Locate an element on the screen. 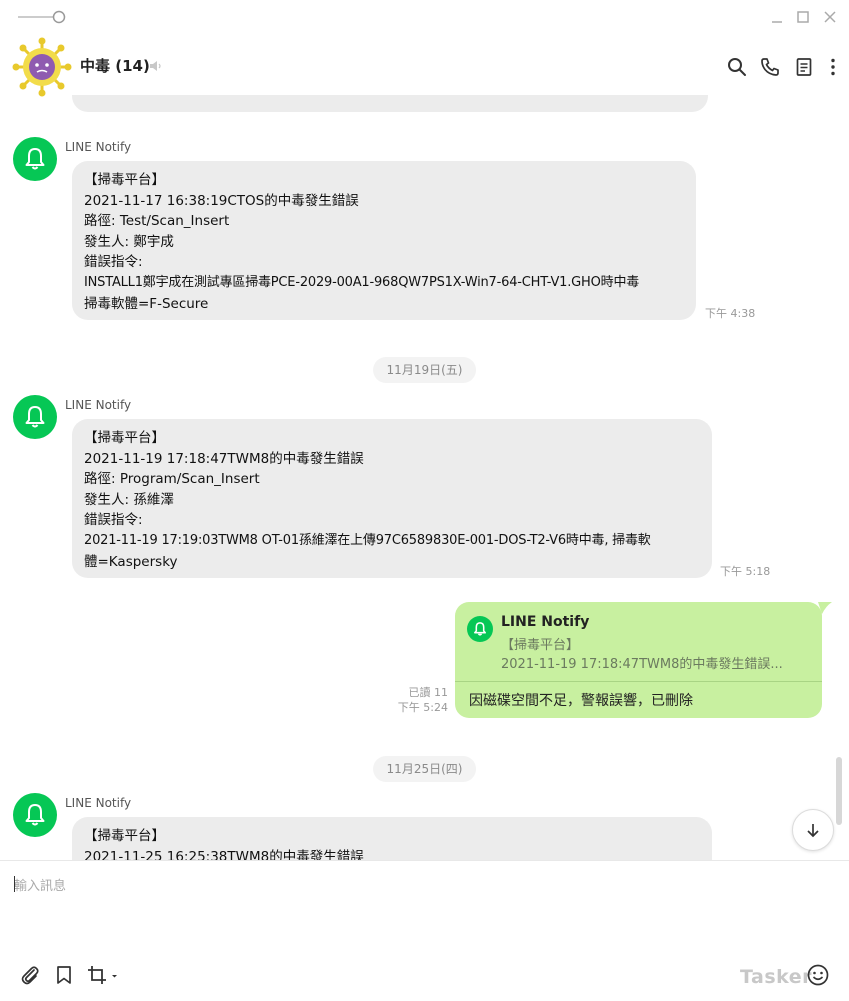 The height and width of the screenshot is (1001, 849). more-vertical-icon is located at coordinates (833, 67).